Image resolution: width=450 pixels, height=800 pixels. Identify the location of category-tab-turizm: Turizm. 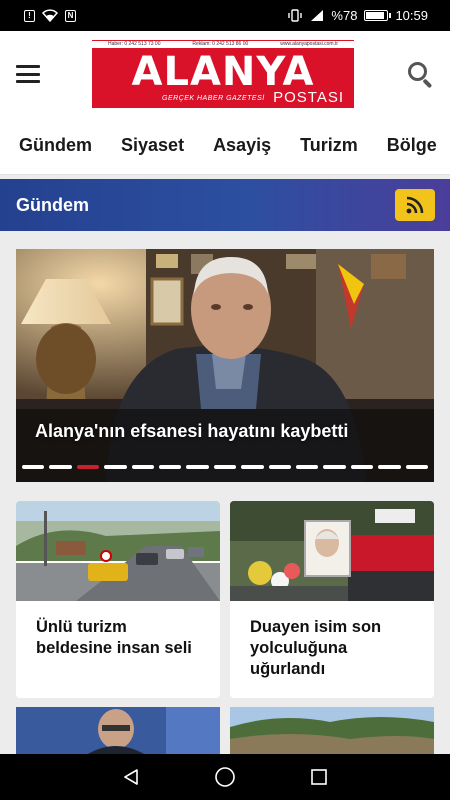
(319, 145).